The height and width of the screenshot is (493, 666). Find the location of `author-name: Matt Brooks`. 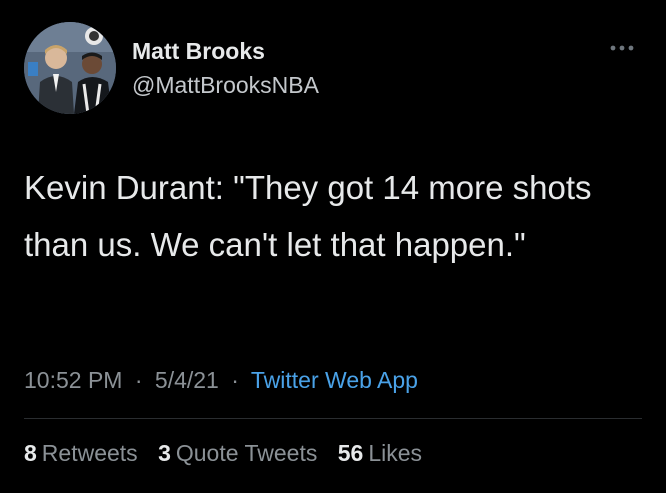

author-name: Matt Brooks is located at coordinates (198, 51).